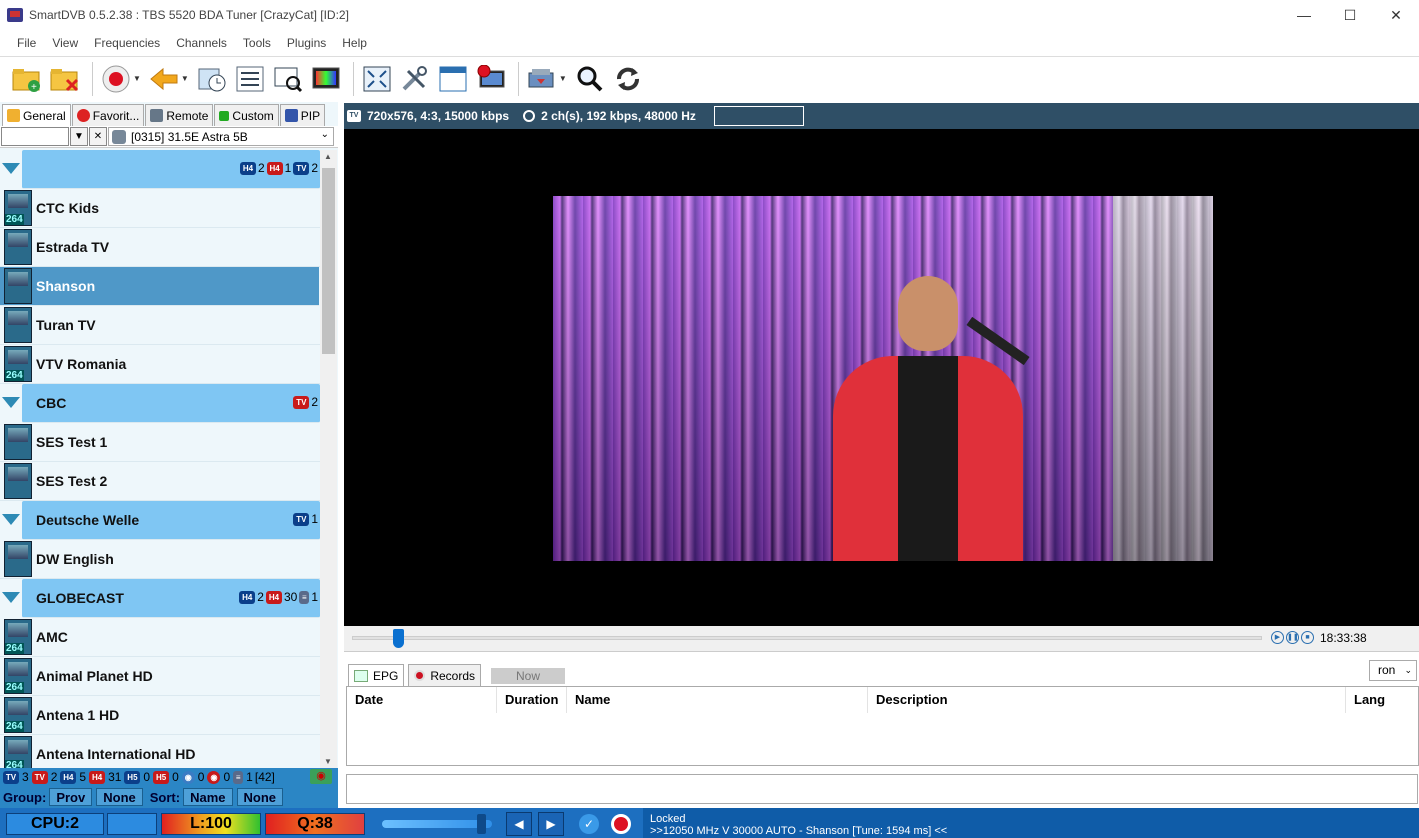 This screenshot has width=1419, height=838. I want to click on stat-count: 31, so click(115, 777).